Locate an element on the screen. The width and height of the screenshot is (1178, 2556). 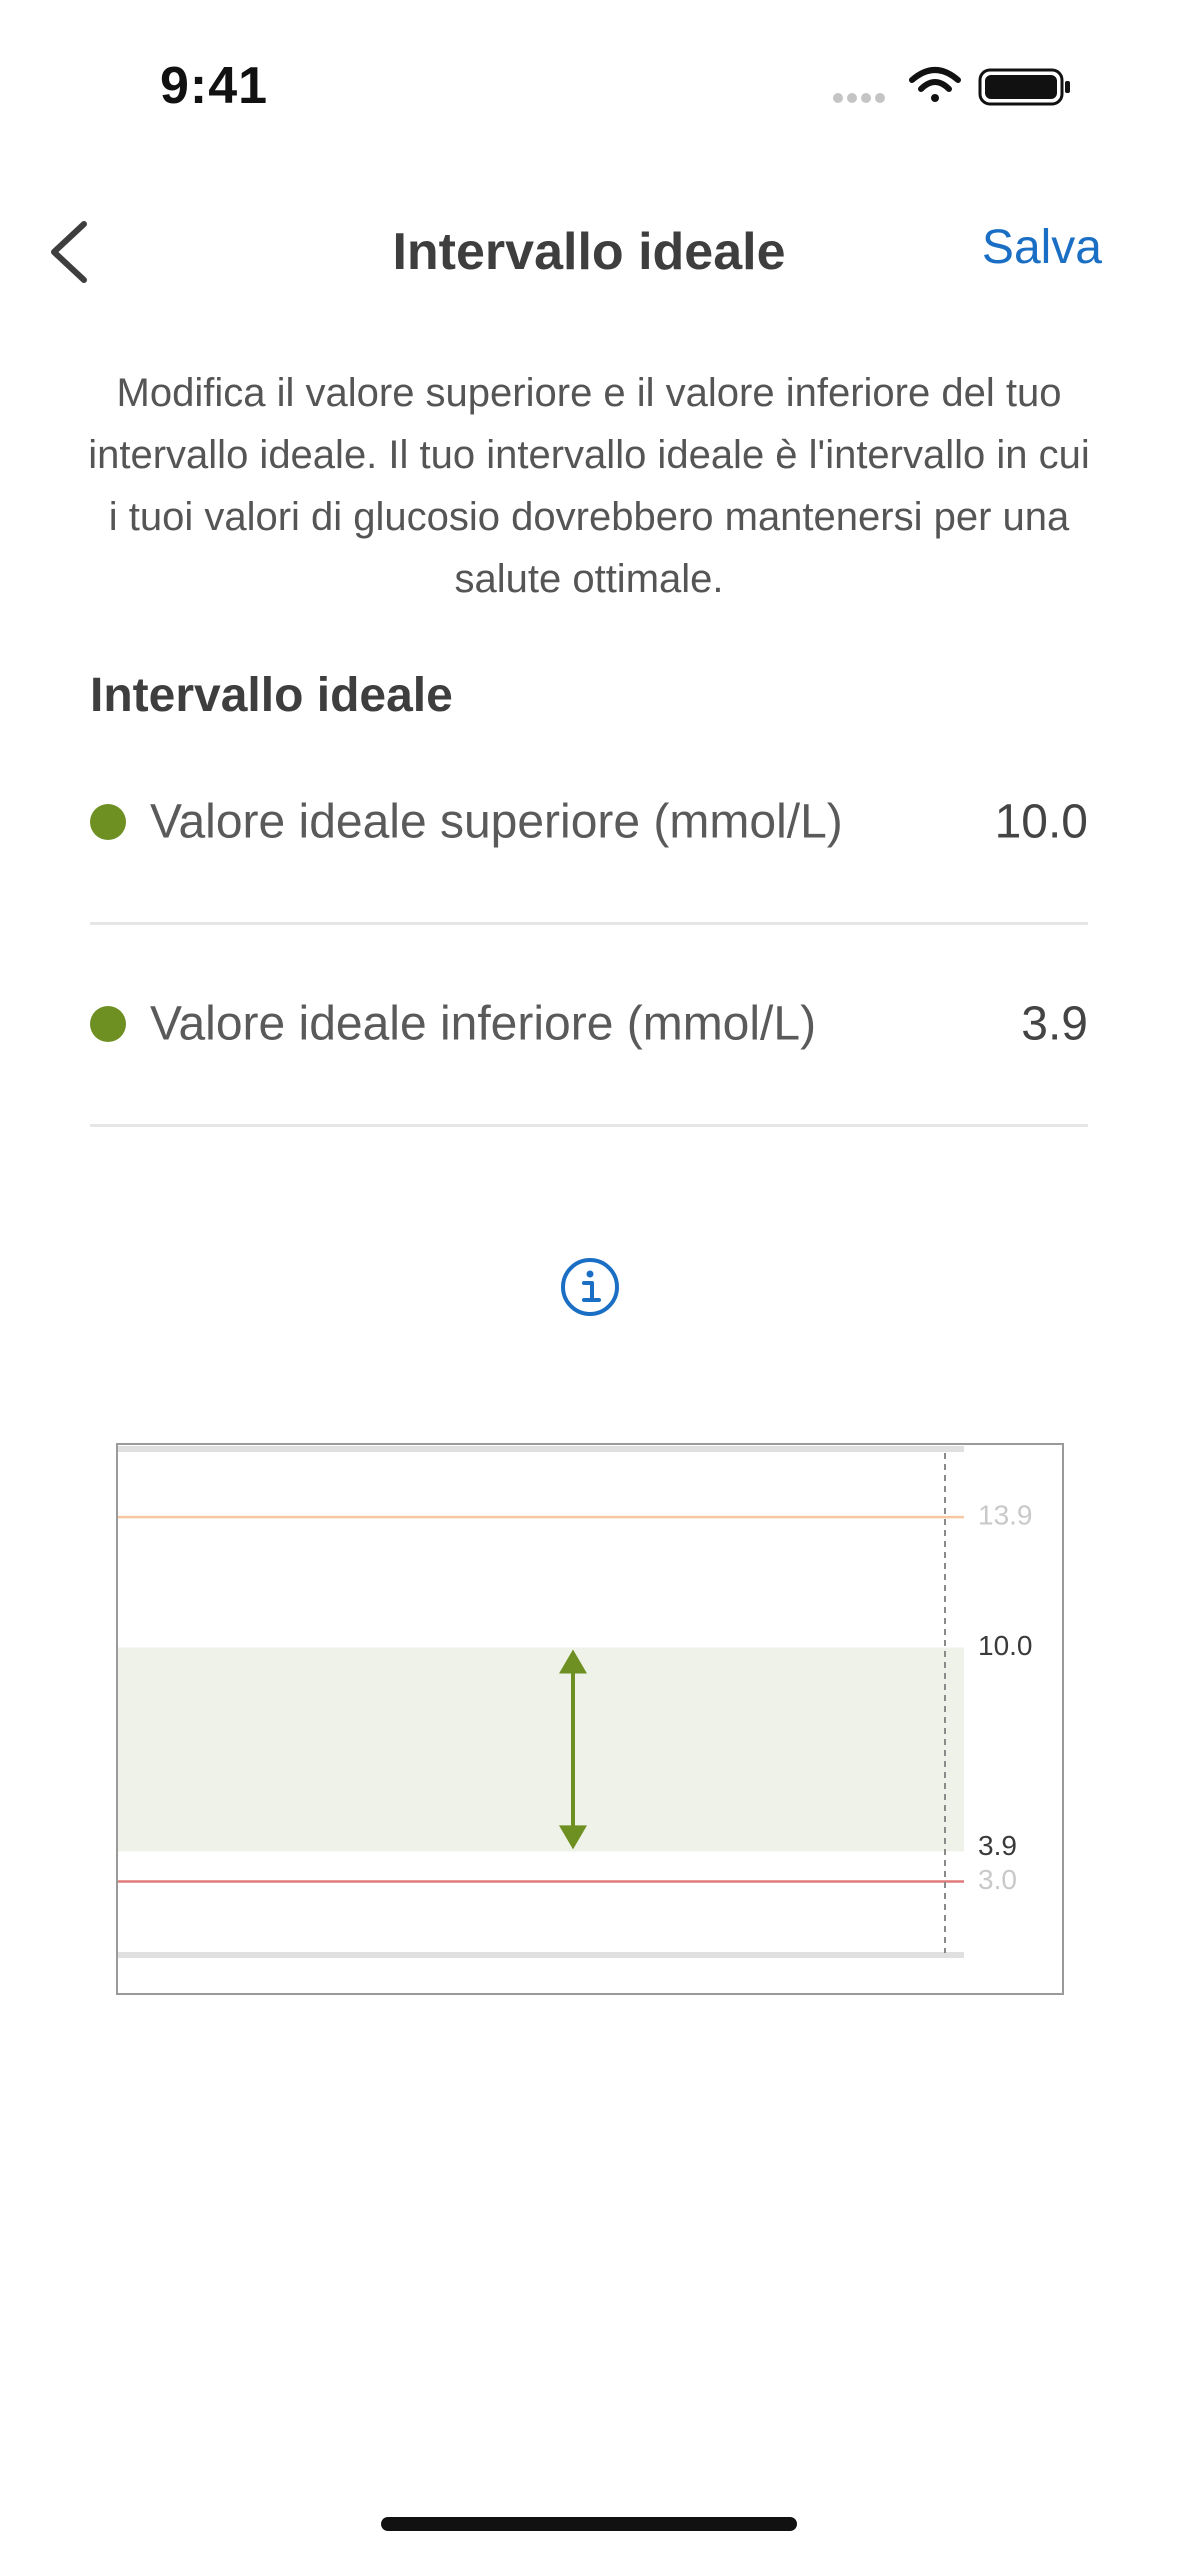
upper-target-row: Valore ideale superiore (mmol/L) 10.0 is located at coordinates (589, 823).